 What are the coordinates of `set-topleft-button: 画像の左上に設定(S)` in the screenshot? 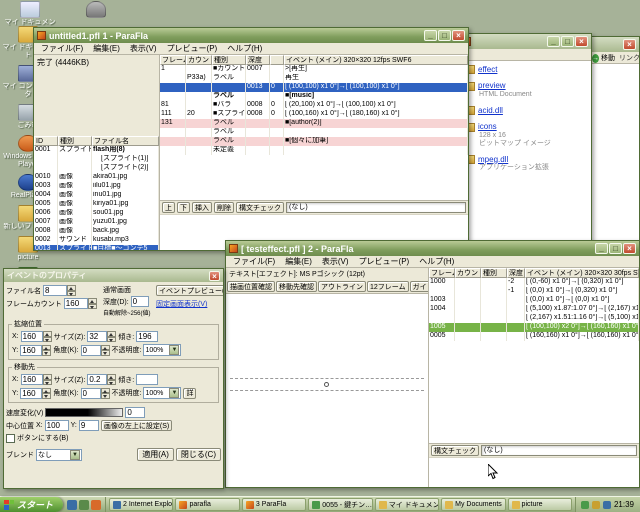 It's located at (136, 425).